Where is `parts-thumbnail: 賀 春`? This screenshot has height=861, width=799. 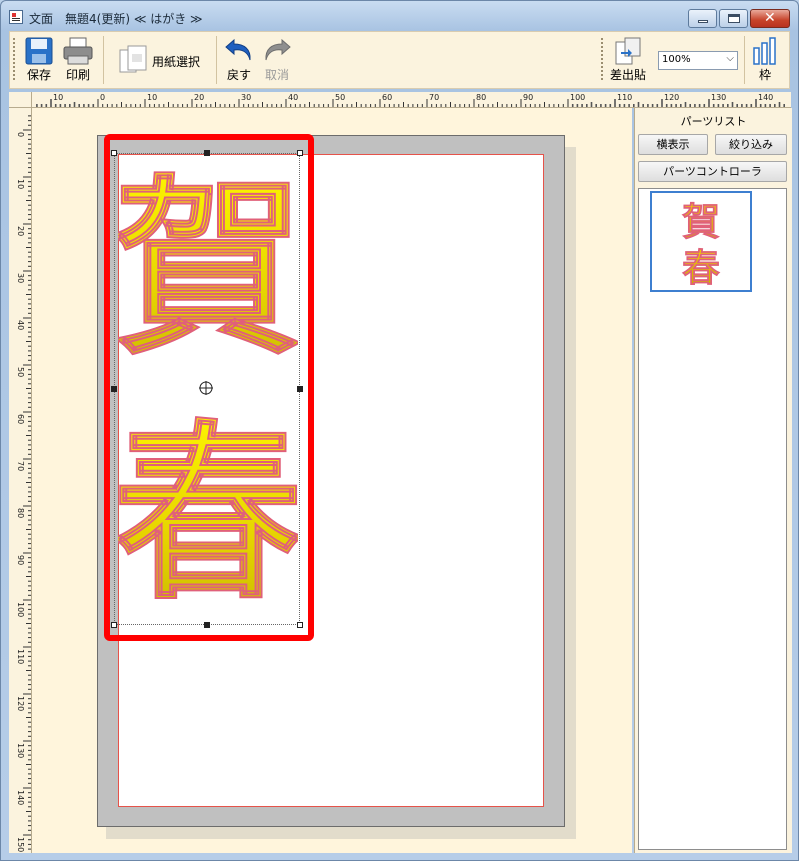 parts-thumbnail: 賀 春 is located at coordinates (701, 241).